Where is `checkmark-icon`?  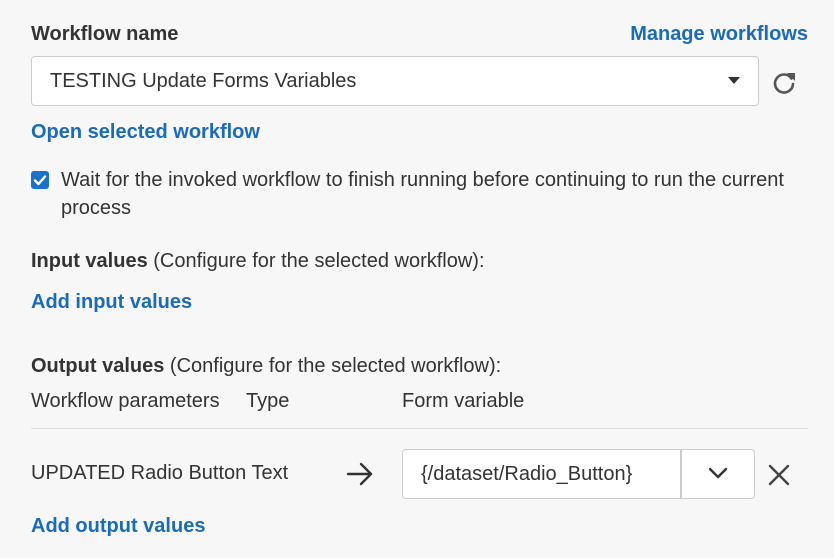 checkmark-icon is located at coordinates (40, 180).